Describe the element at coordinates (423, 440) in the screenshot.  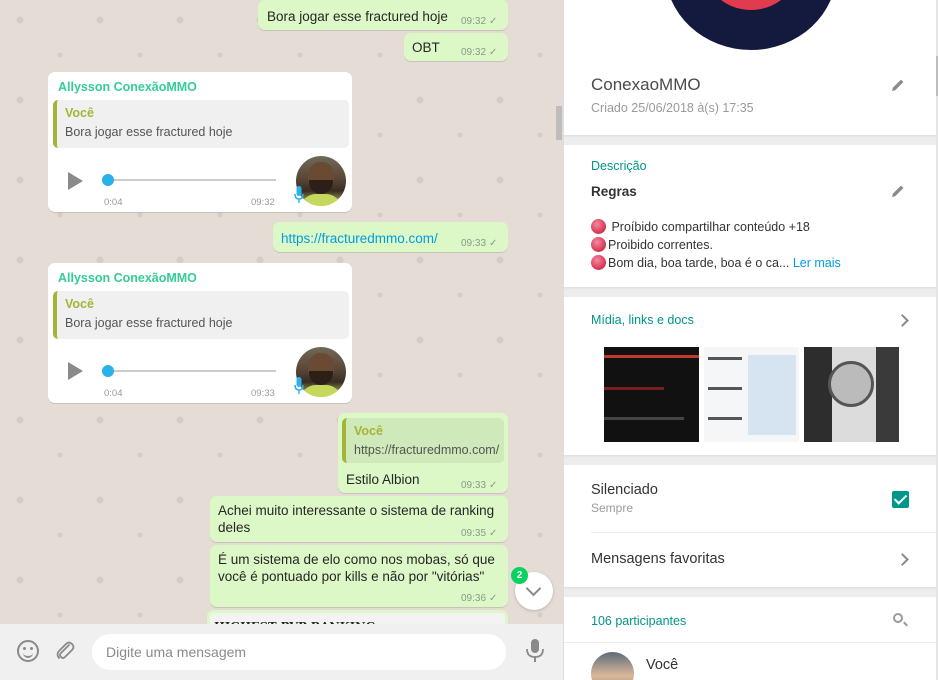
I see `quoted-message: Você https://fracturedmmo.com/` at that location.